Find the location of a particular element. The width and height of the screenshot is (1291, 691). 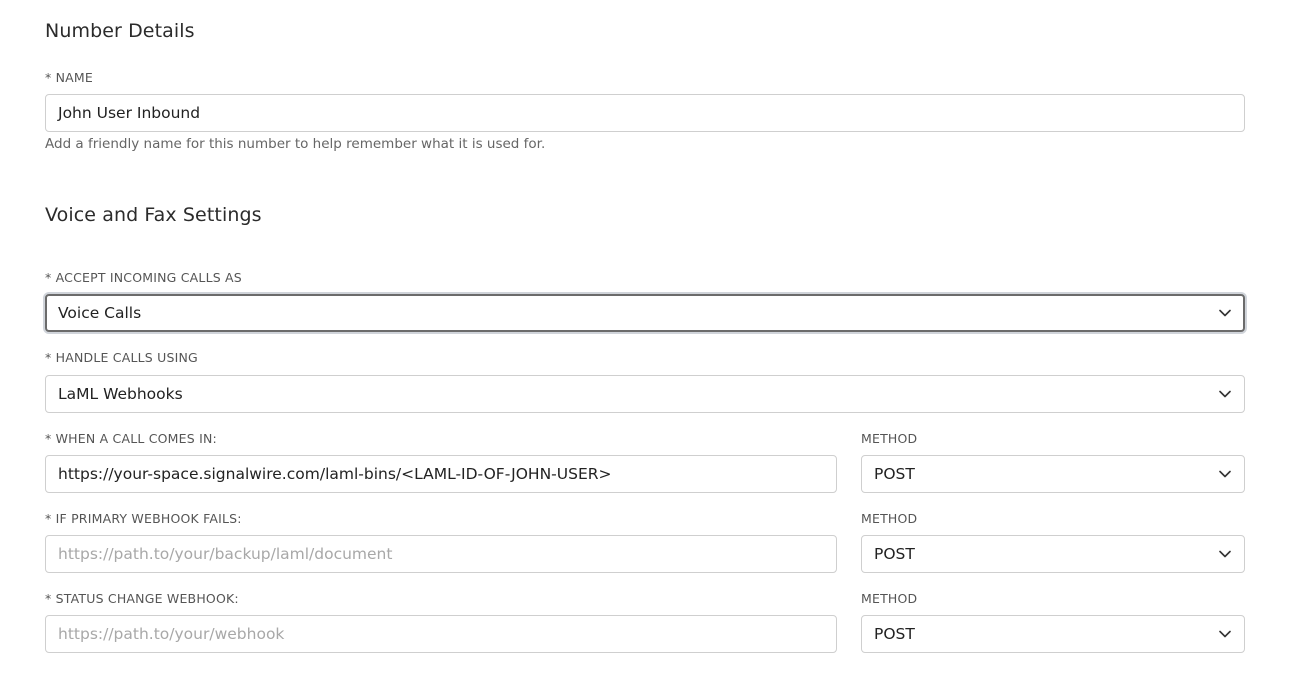

number-details-title: Number Details is located at coordinates (120, 31).